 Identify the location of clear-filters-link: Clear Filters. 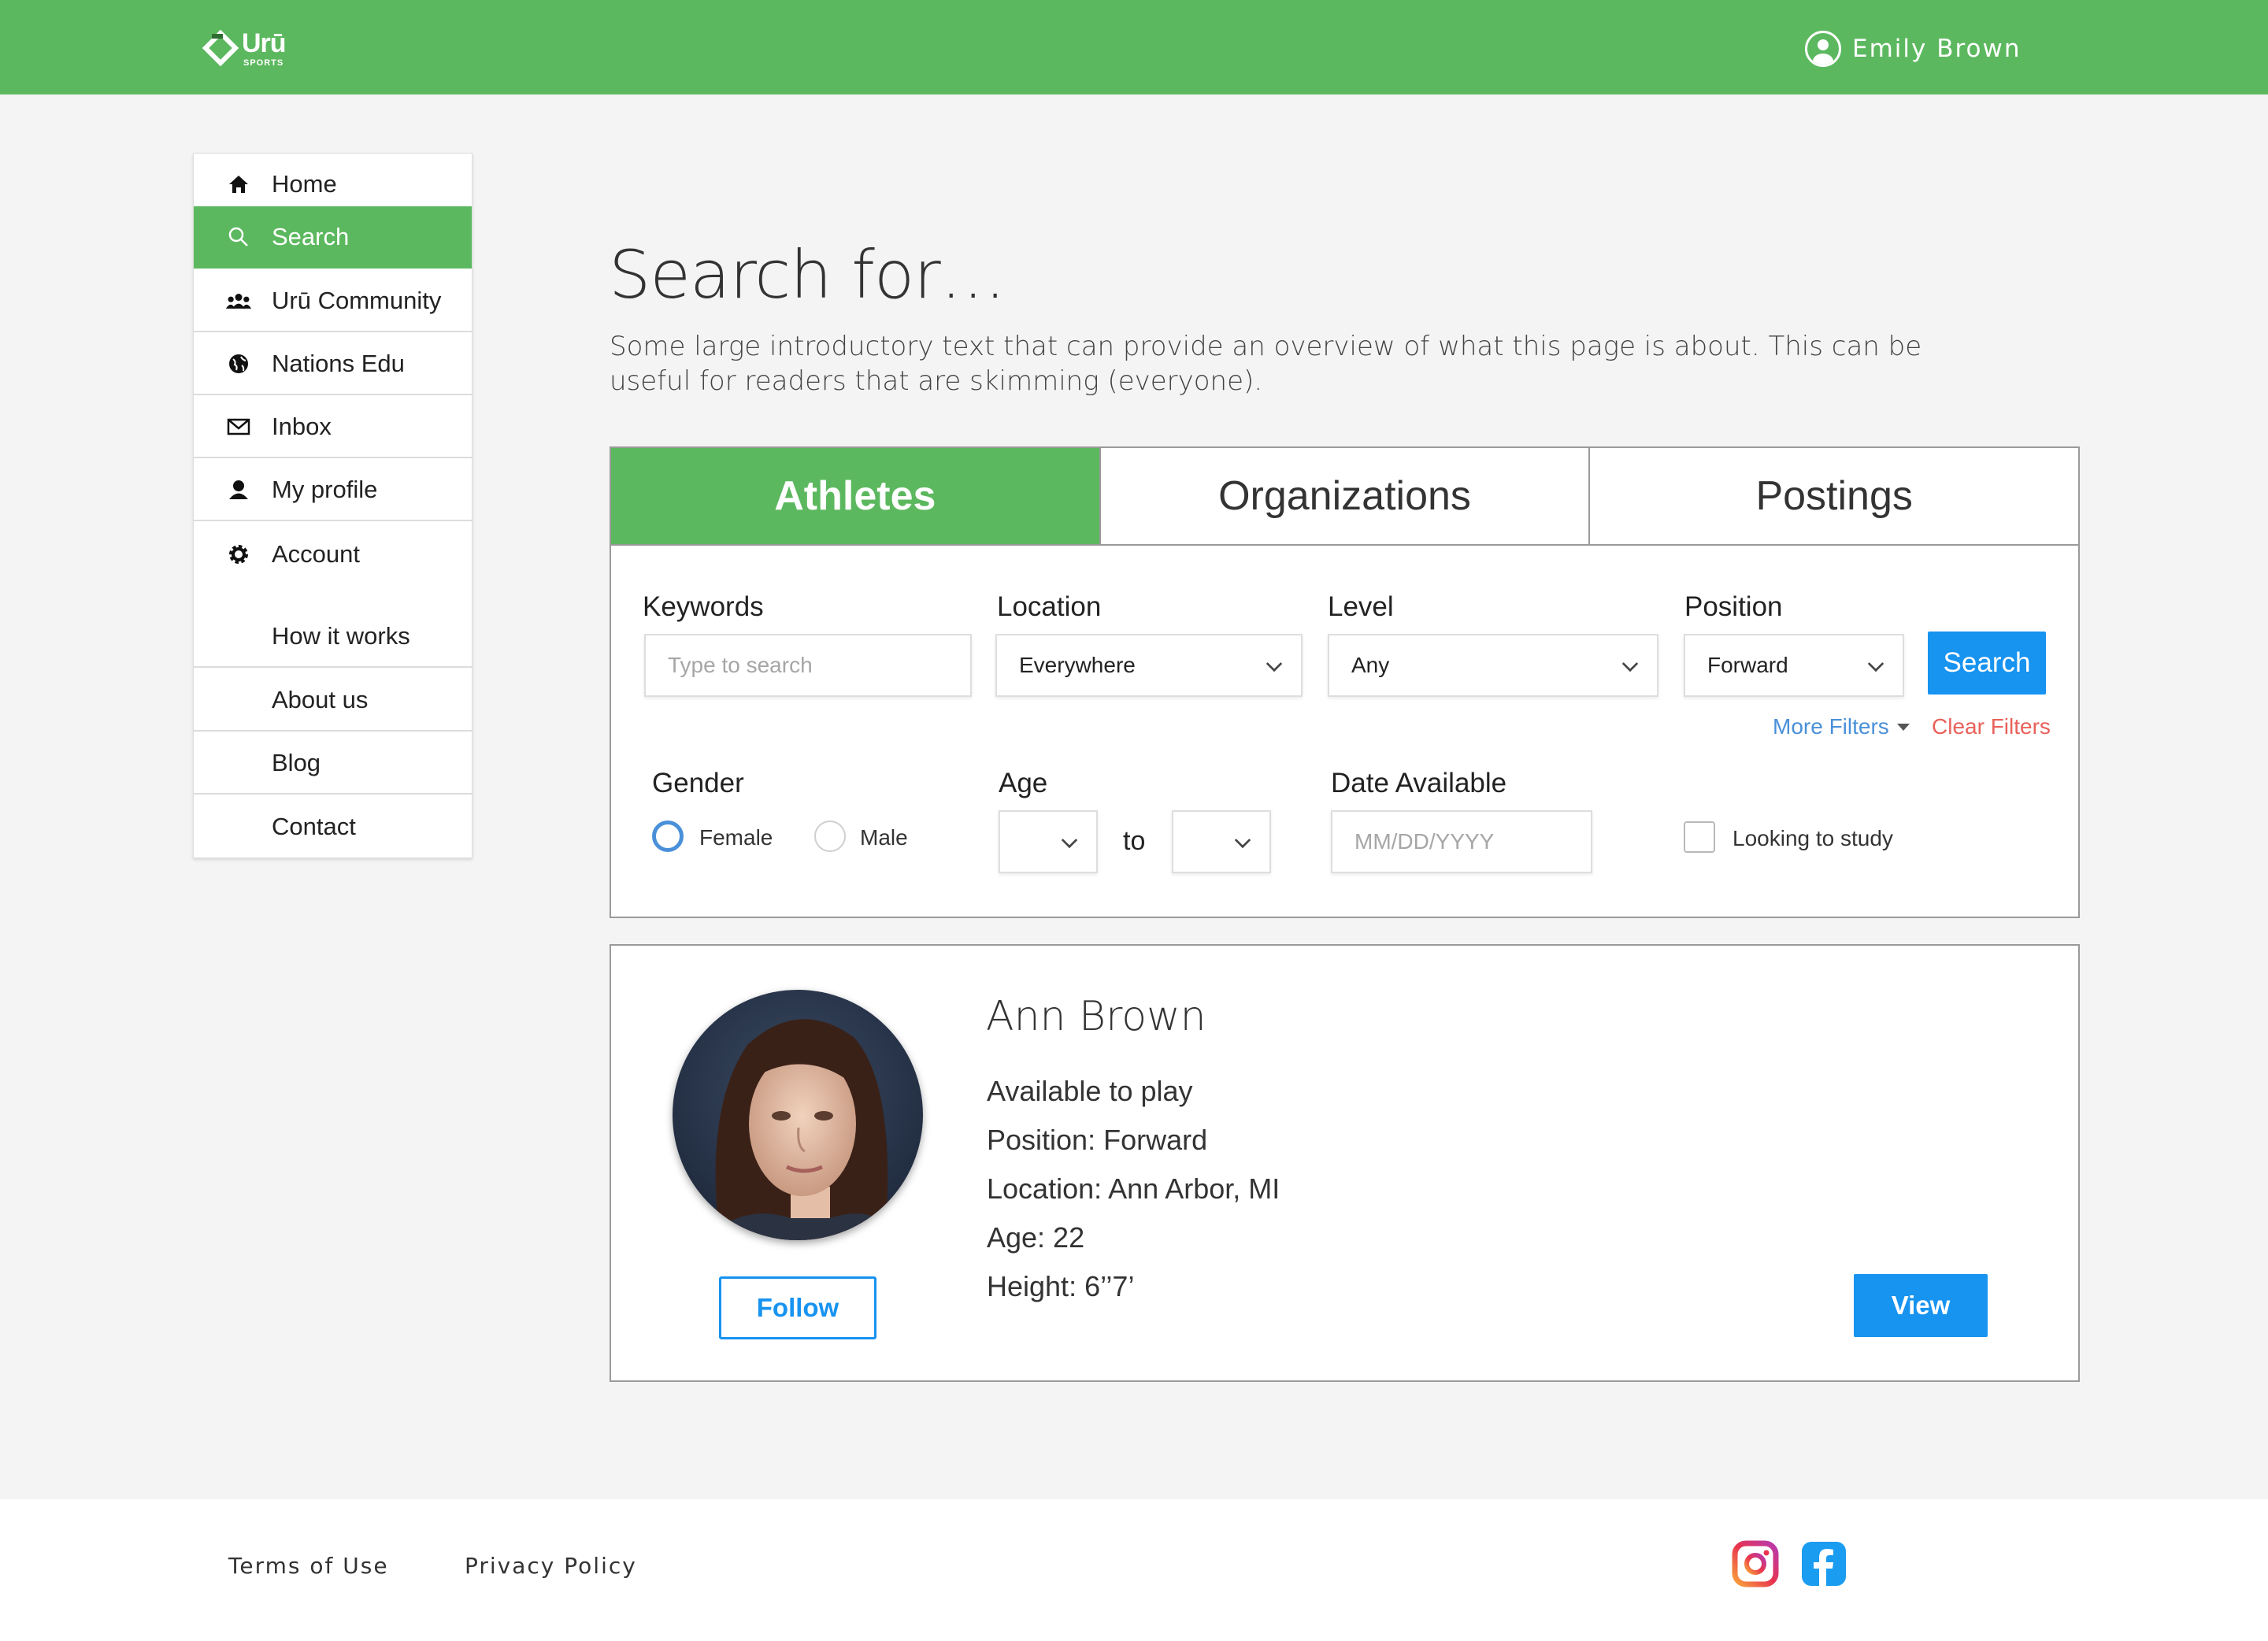
(1991, 726).